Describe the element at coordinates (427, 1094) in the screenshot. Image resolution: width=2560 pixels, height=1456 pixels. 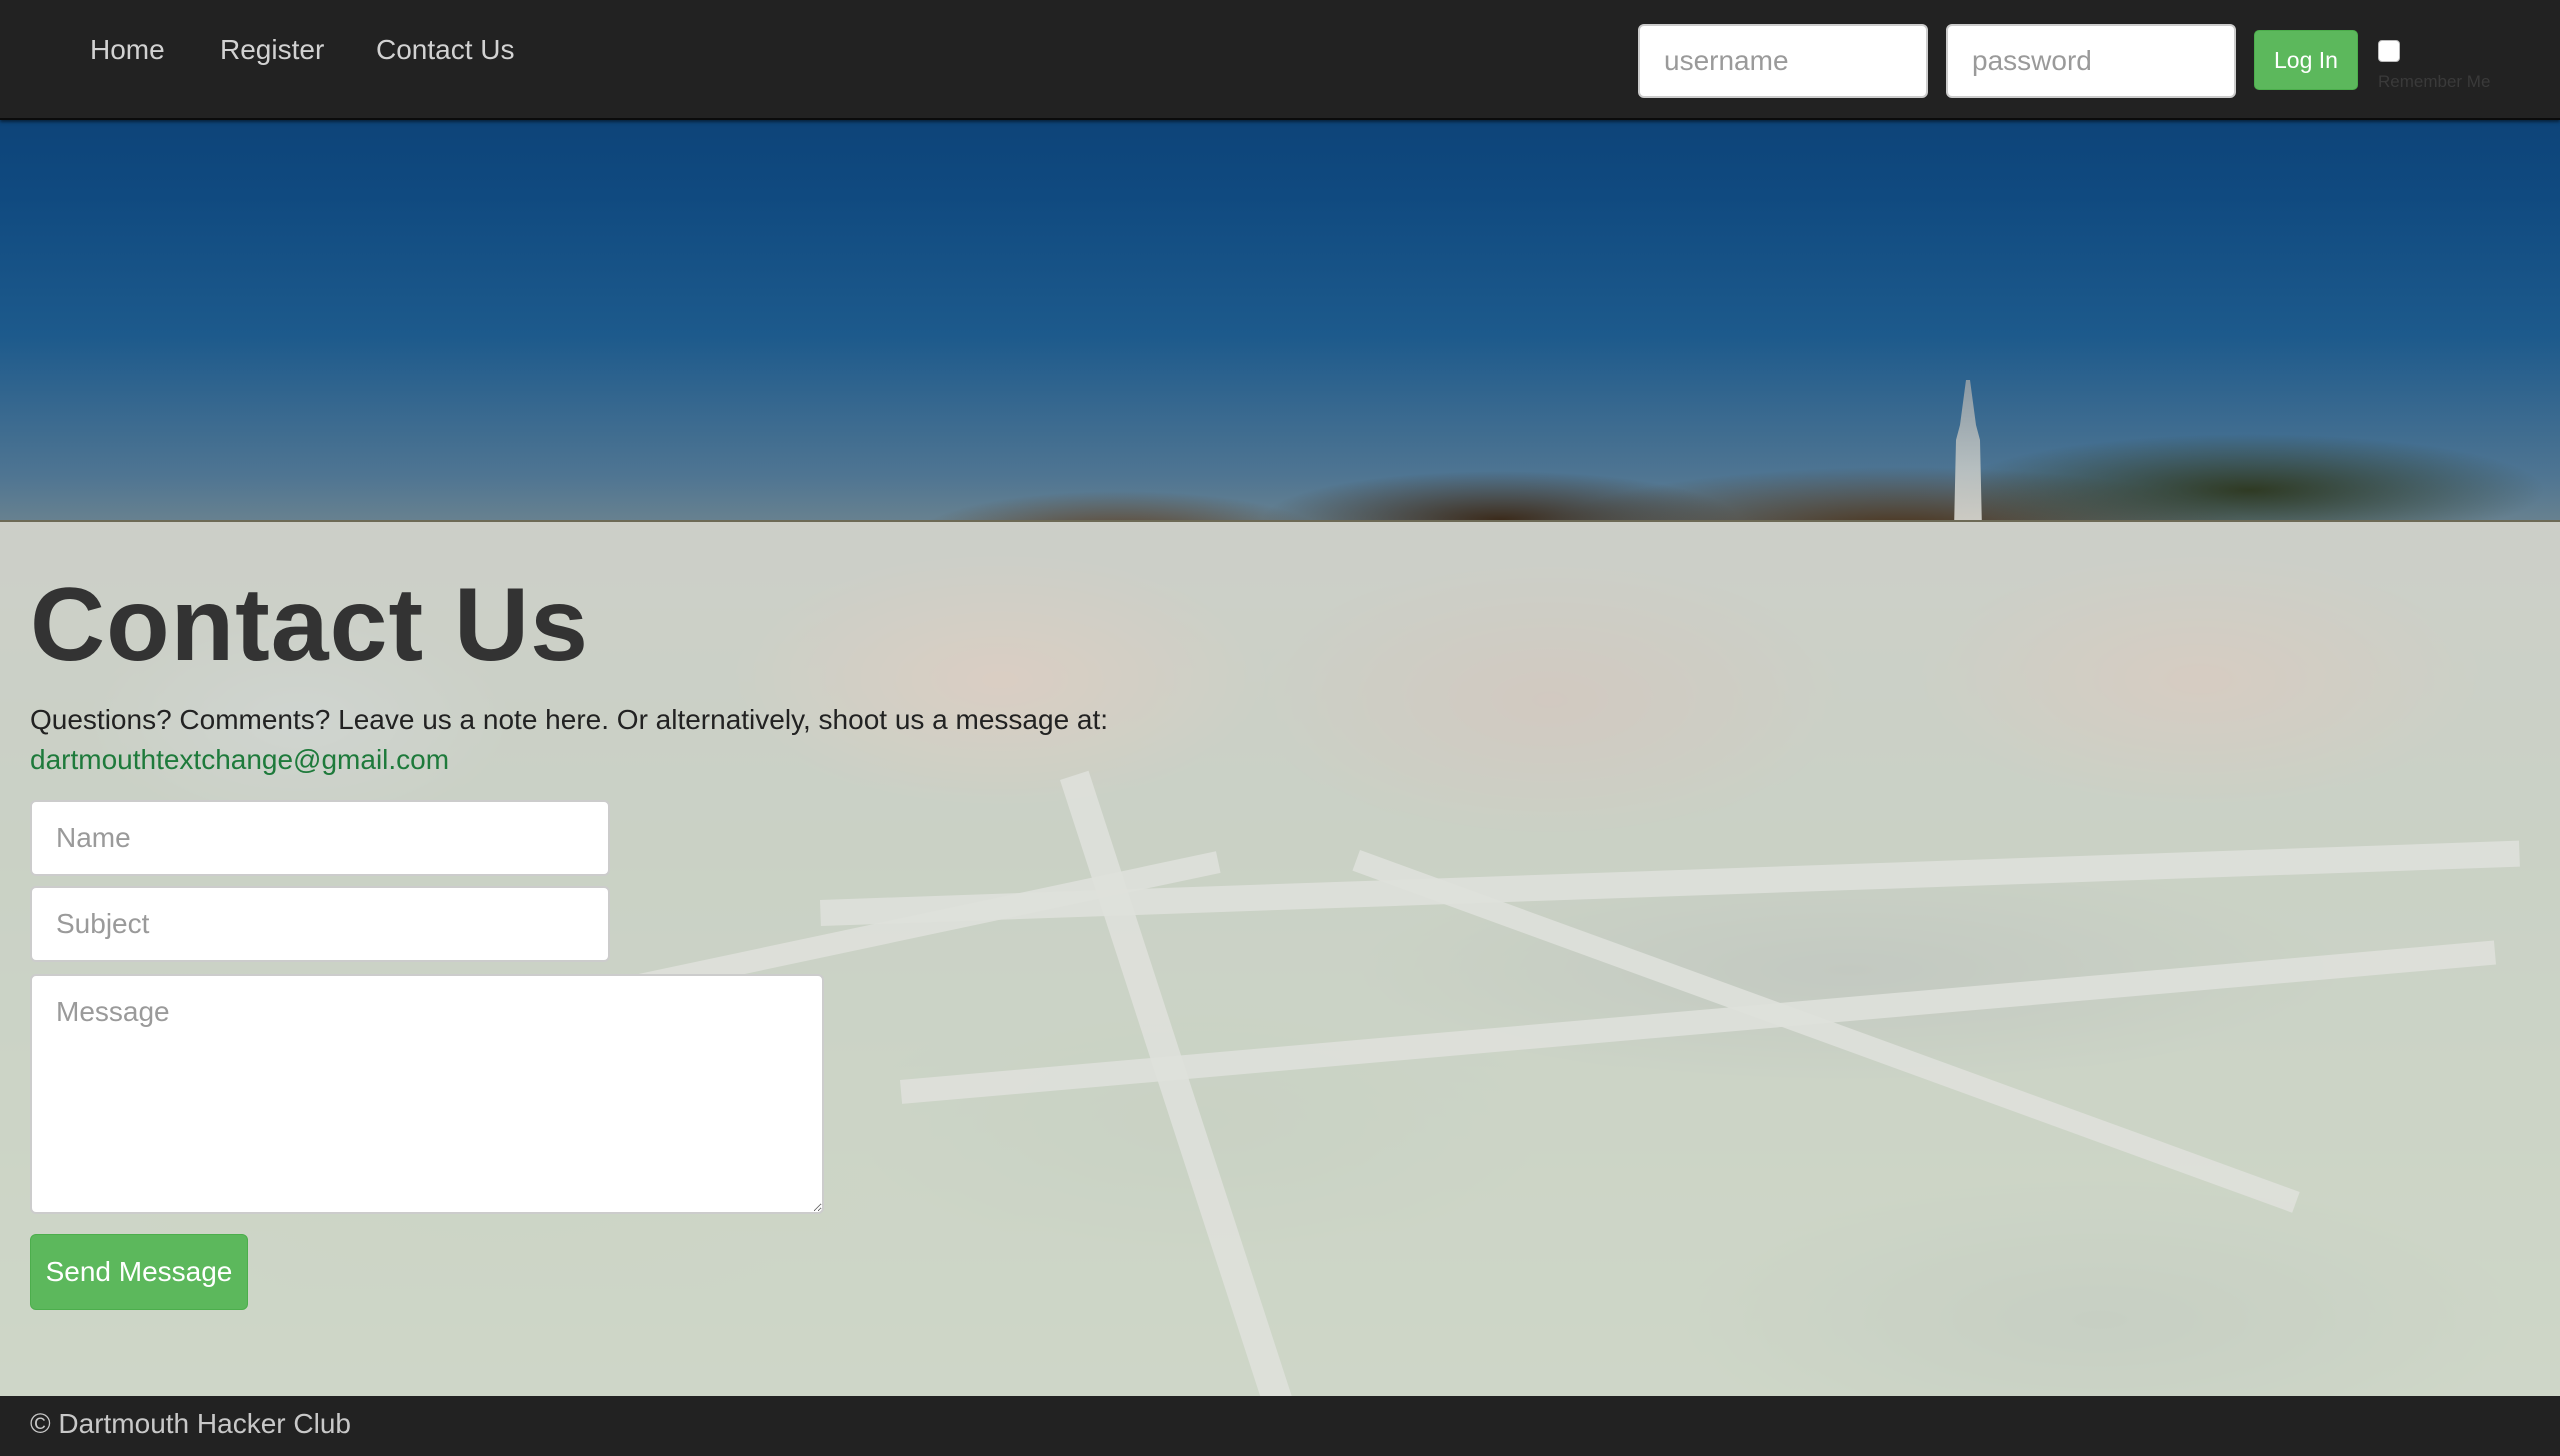
I see `message-field` at that location.